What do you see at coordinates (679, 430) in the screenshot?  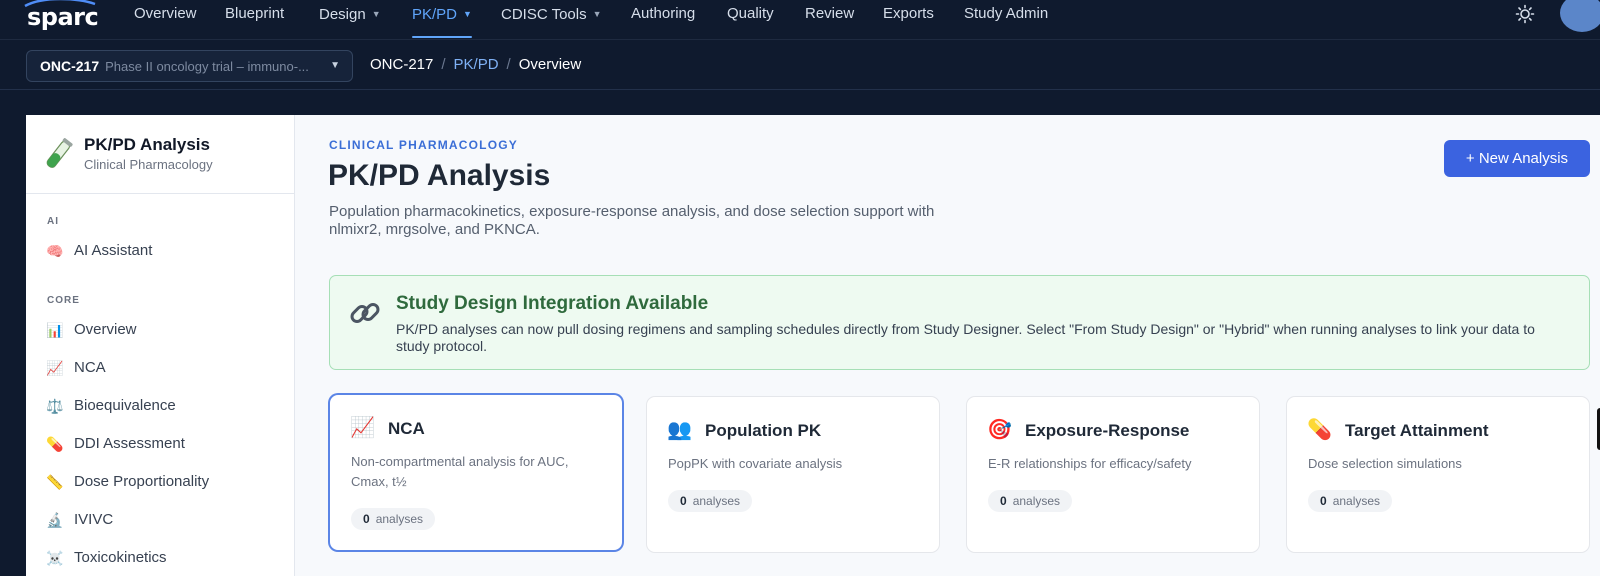 I see `people-icon: 👥` at bounding box center [679, 430].